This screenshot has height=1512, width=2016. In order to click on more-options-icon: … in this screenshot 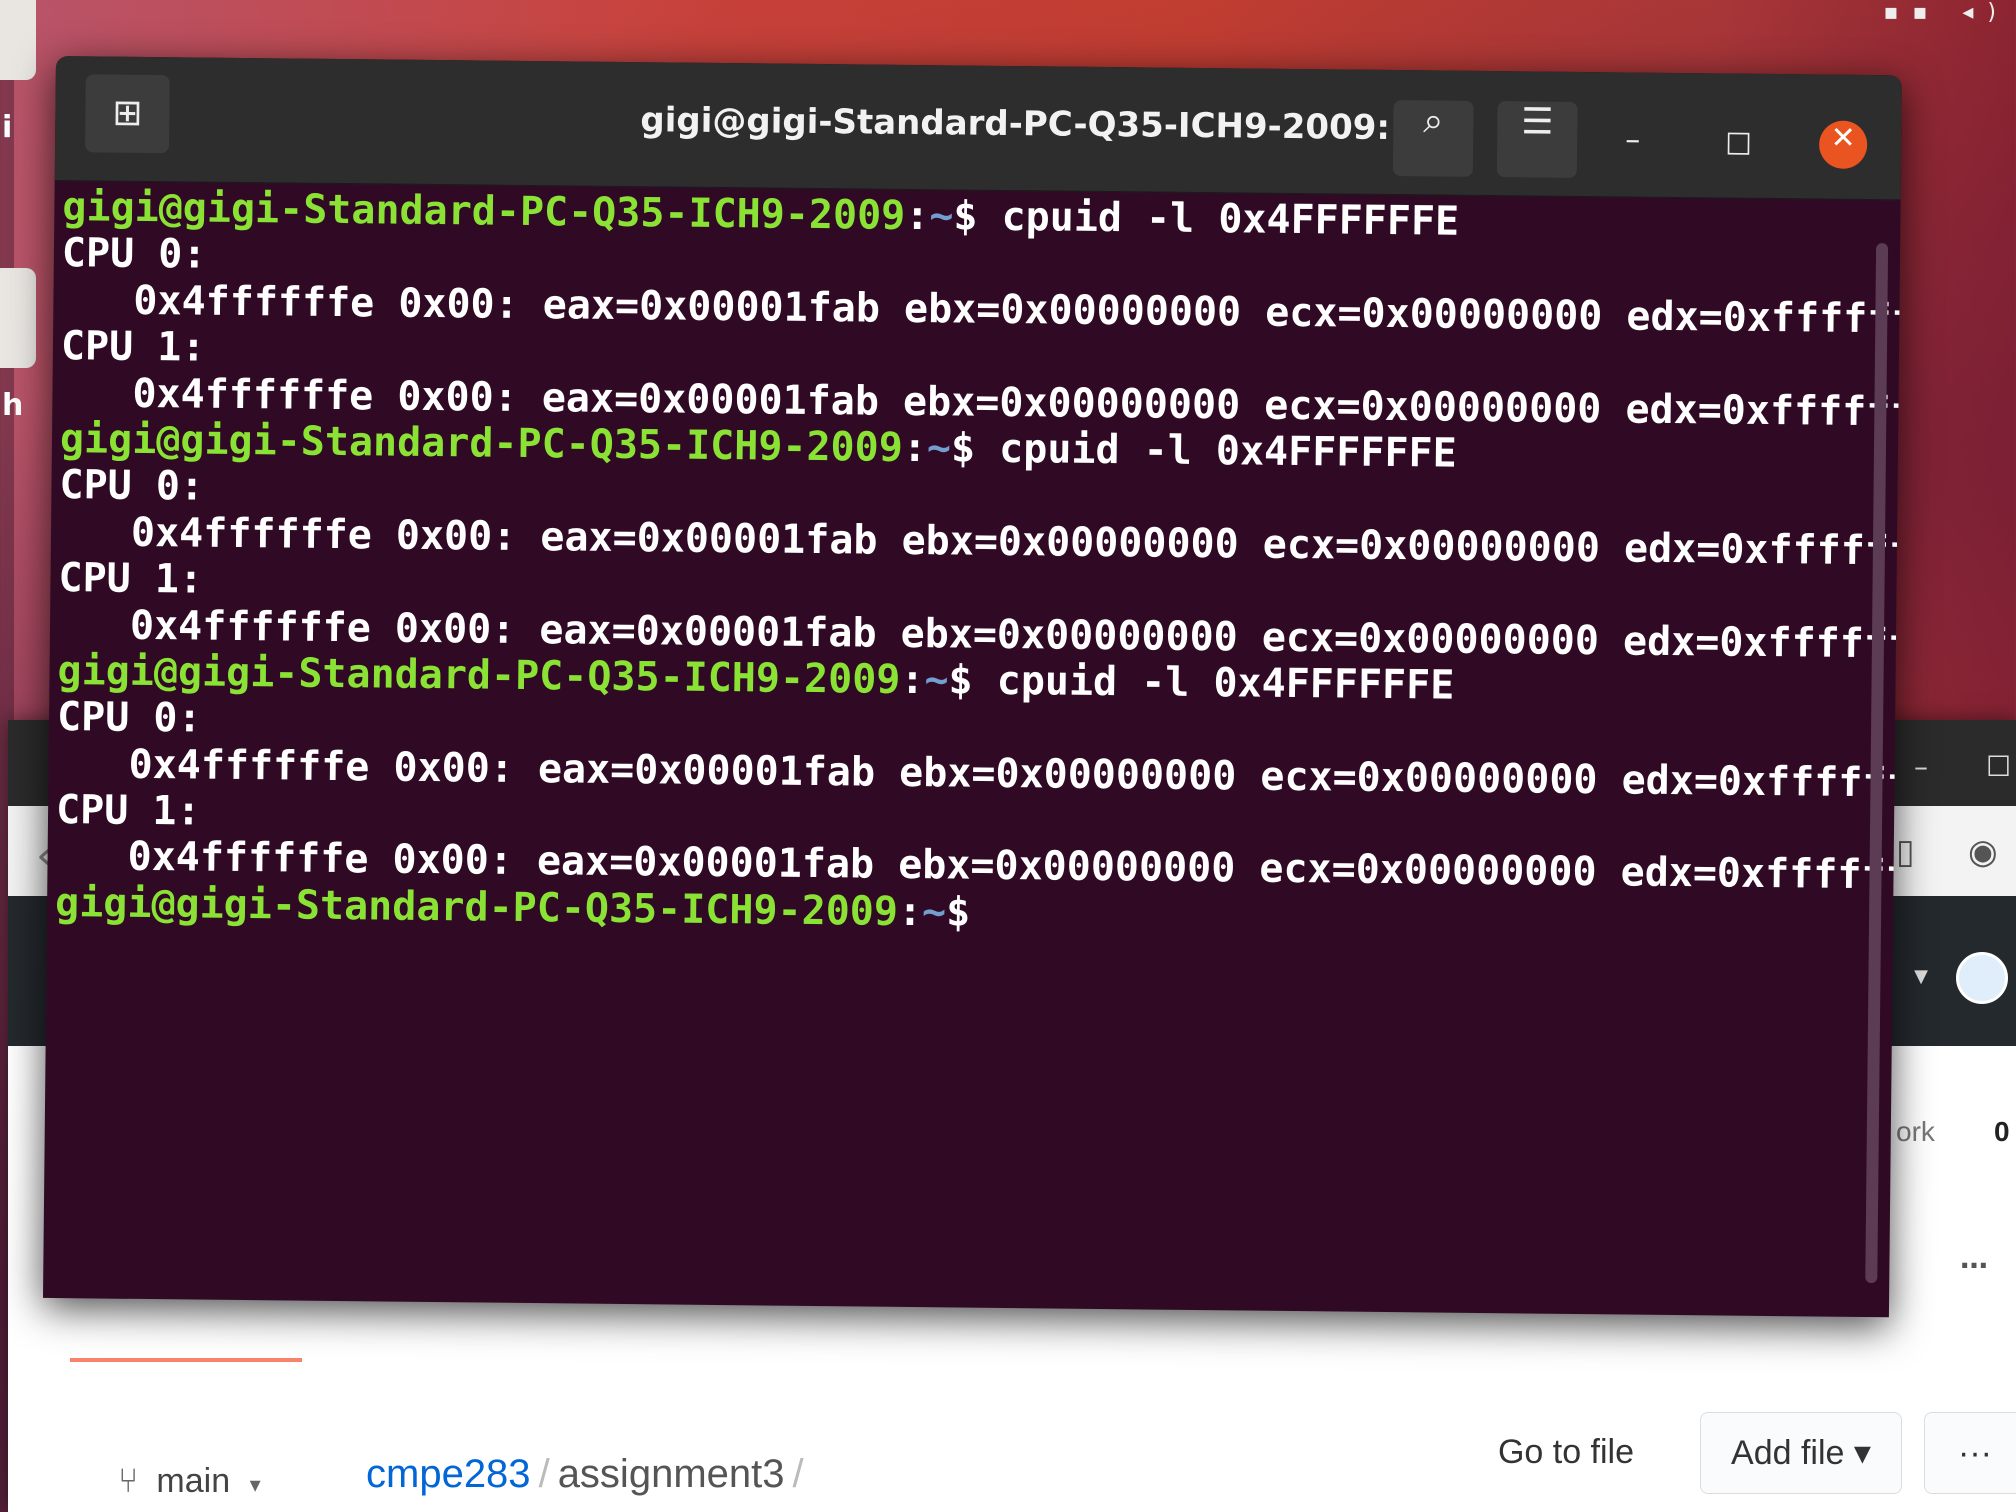, I will do `click(1975, 1258)`.